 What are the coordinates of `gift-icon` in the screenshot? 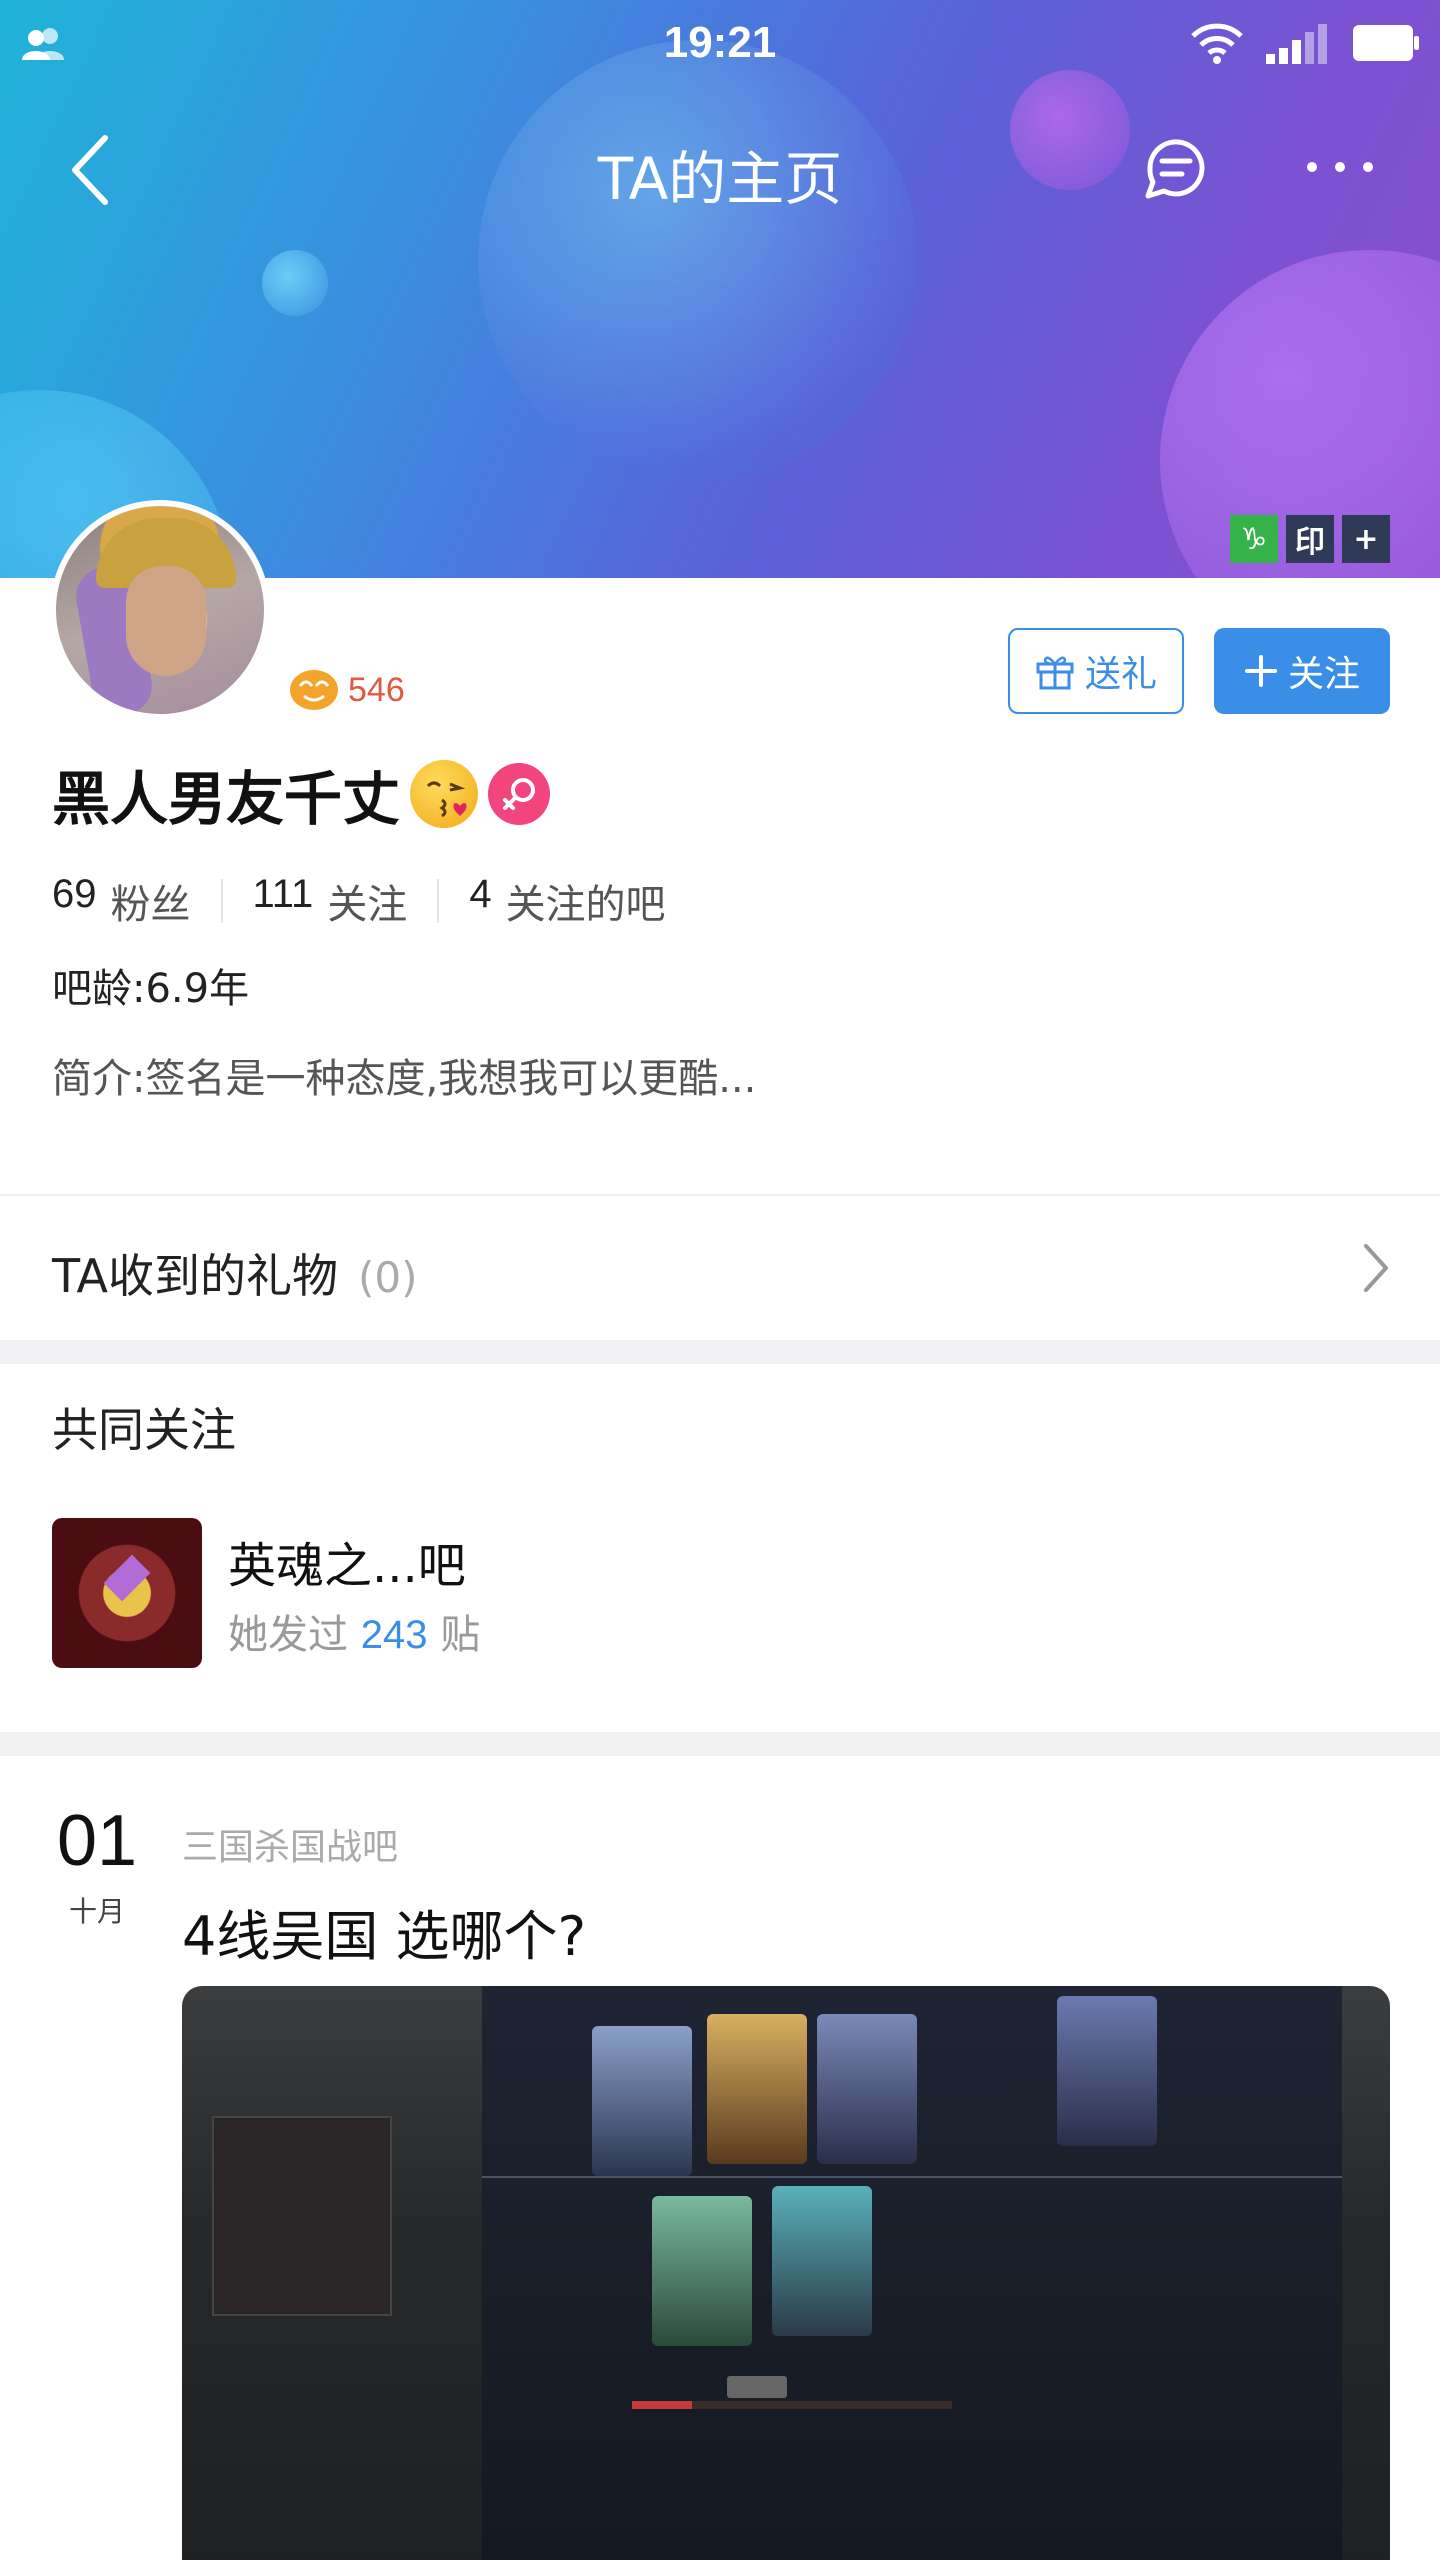 It's located at (1055, 673).